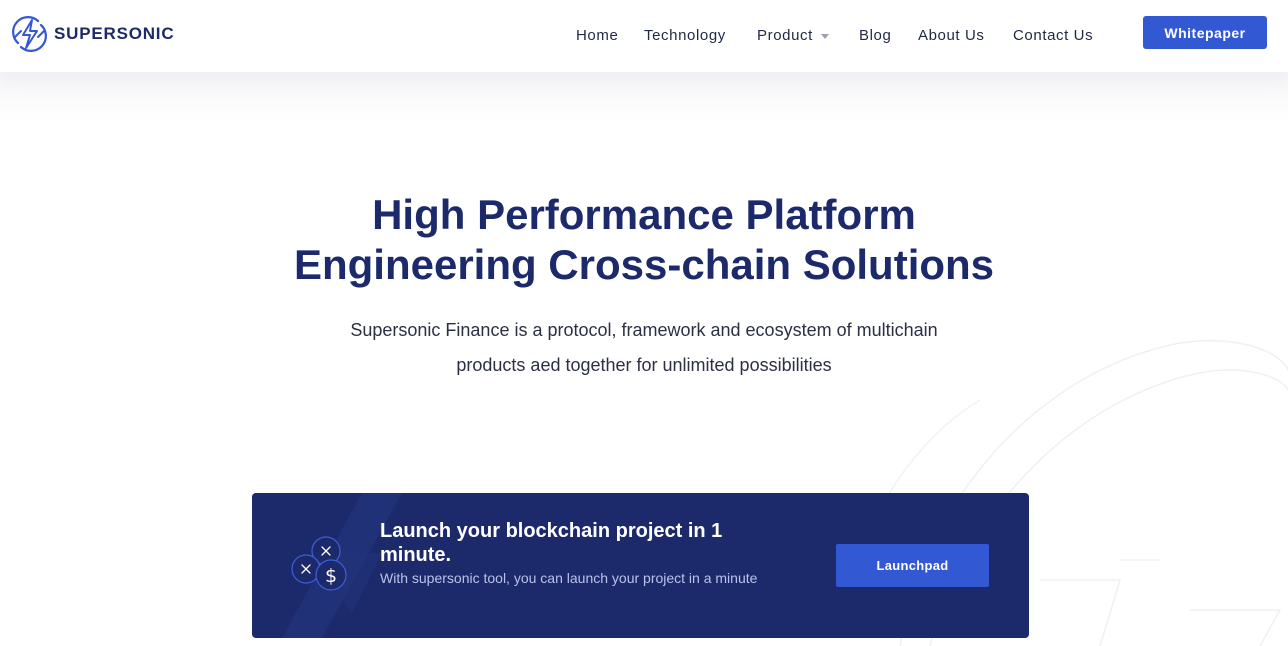 The width and height of the screenshot is (1288, 646). I want to click on nav-product: Product, so click(793, 35).